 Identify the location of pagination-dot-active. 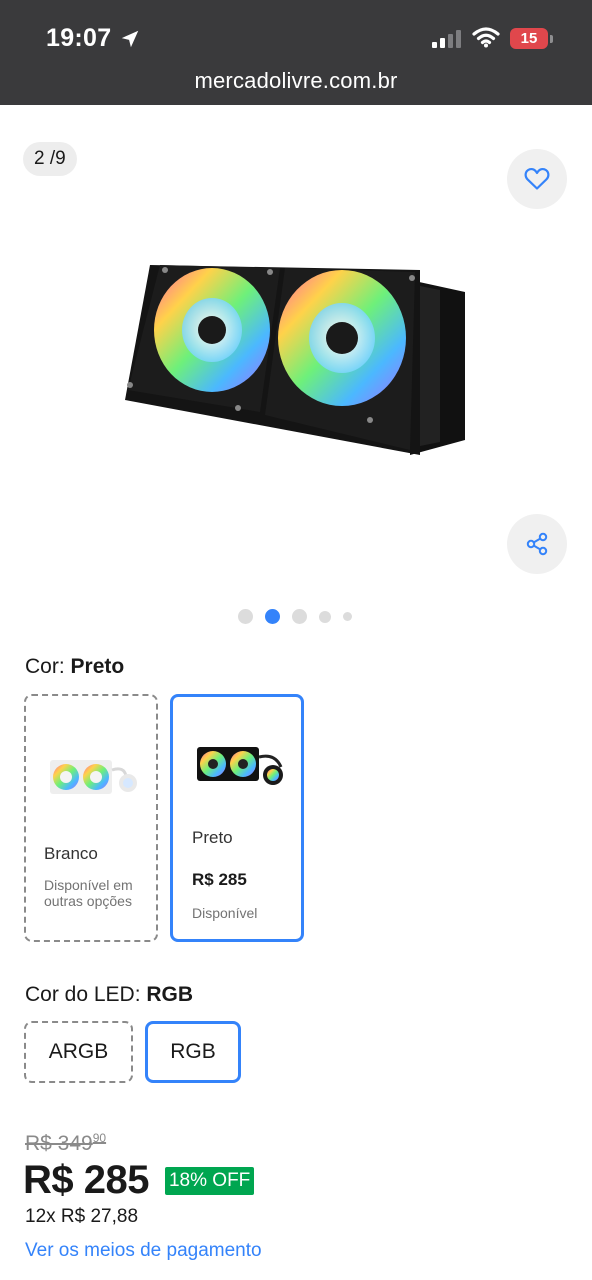
(272, 616).